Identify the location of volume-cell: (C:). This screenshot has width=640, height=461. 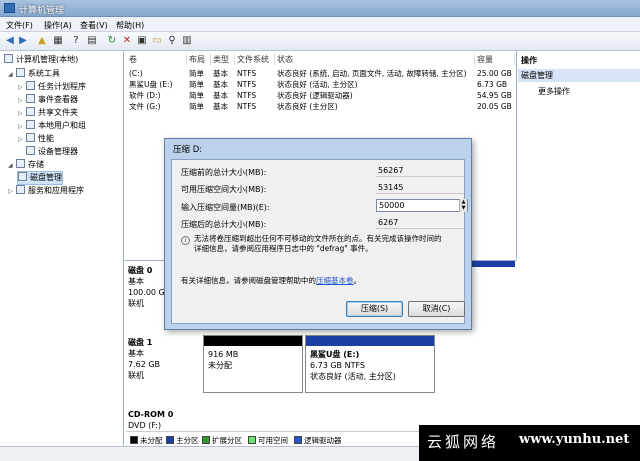
(136, 73).